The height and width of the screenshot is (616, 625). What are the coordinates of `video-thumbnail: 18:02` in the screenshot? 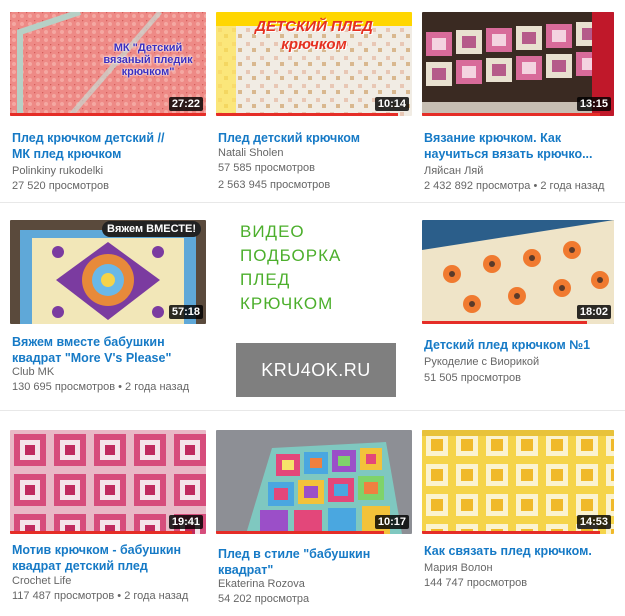 It's located at (518, 272).